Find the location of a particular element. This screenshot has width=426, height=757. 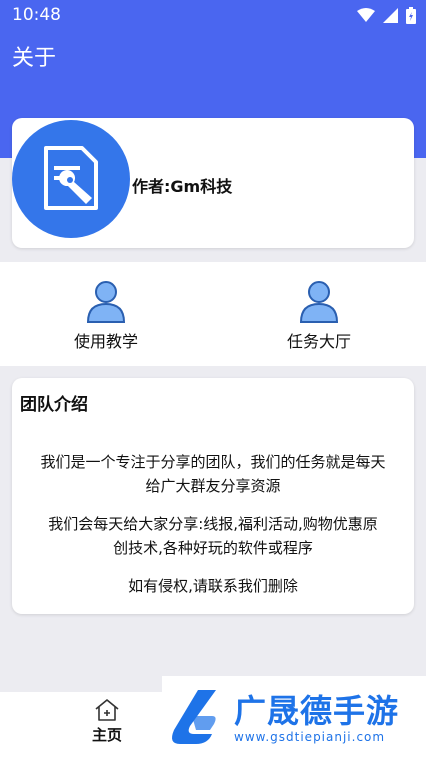

status-icons is located at coordinates (386, 15).